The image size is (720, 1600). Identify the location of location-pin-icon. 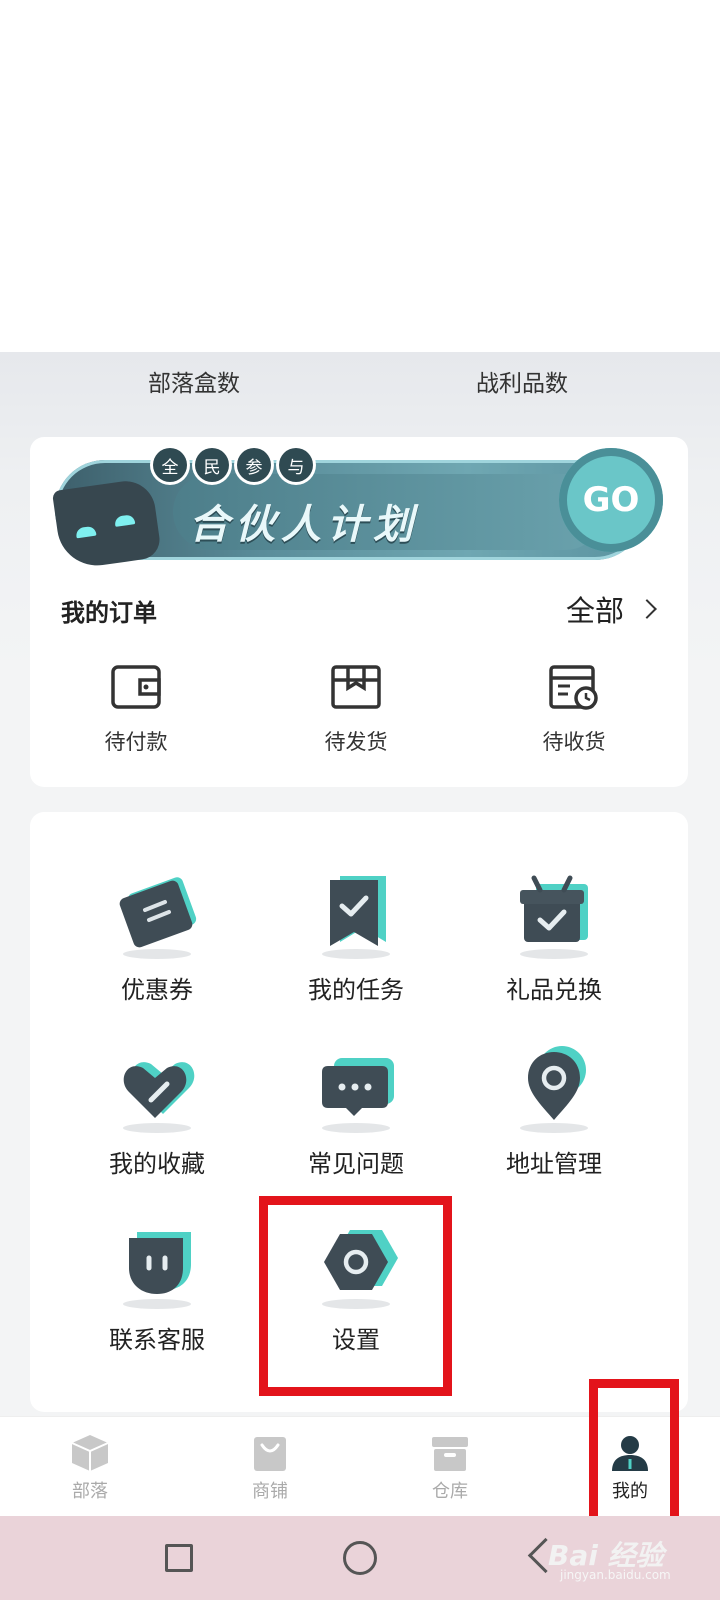
(554, 1089).